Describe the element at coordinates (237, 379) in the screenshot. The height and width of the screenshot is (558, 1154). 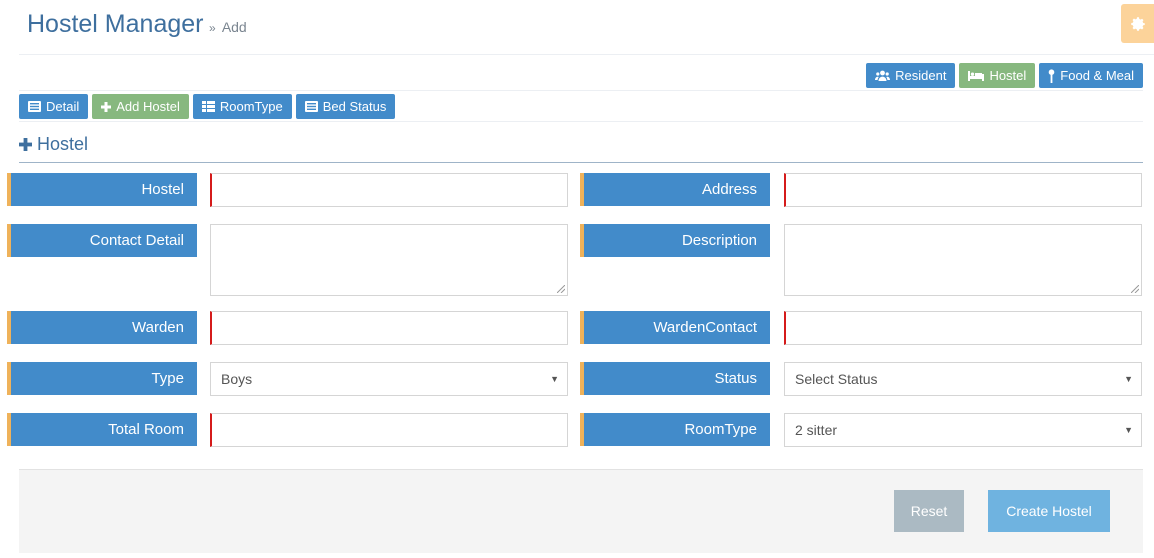
I see `type-select-value: Boys` at that location.